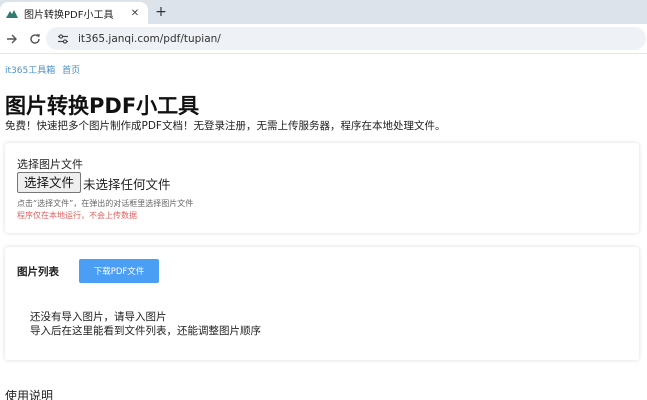 This screenshot has height=400, width=647. What do you see at coordinates (38, 272) in the screenshot?
I see `image-list-title: 图片列表` at bounding box center [38, 272].